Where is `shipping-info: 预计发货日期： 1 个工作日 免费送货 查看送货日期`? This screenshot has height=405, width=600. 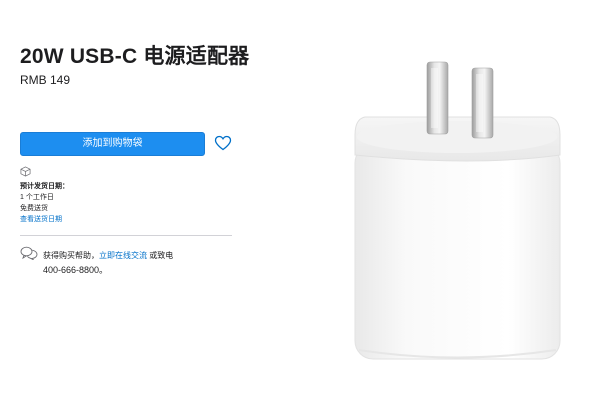 shipping-info: 预计发货日期： 1 个工作日 免费送货 查看送货日期 is located at coordinates (44, 203).